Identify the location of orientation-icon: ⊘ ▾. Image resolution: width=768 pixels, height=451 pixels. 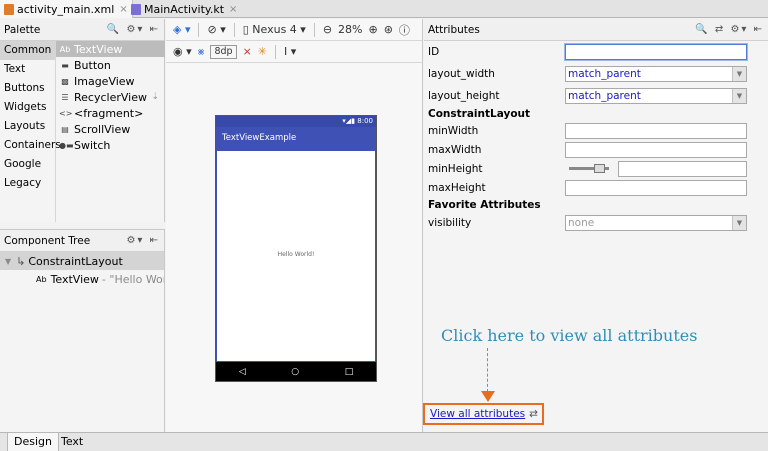
(216, 29).